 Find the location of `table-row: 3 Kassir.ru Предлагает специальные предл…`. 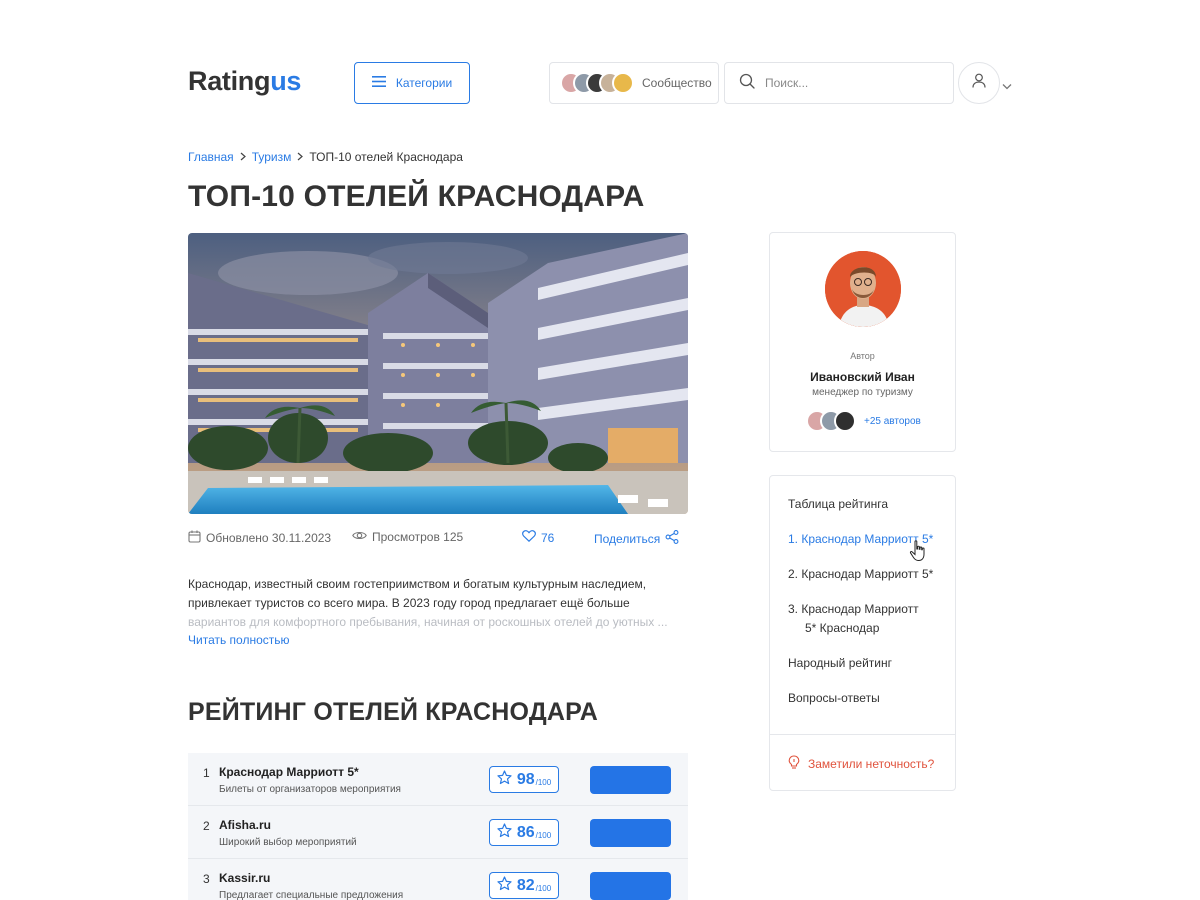

table-row: 3 Kassir.ru Предлагает специальные предл… is located at coordinates (438, 879).